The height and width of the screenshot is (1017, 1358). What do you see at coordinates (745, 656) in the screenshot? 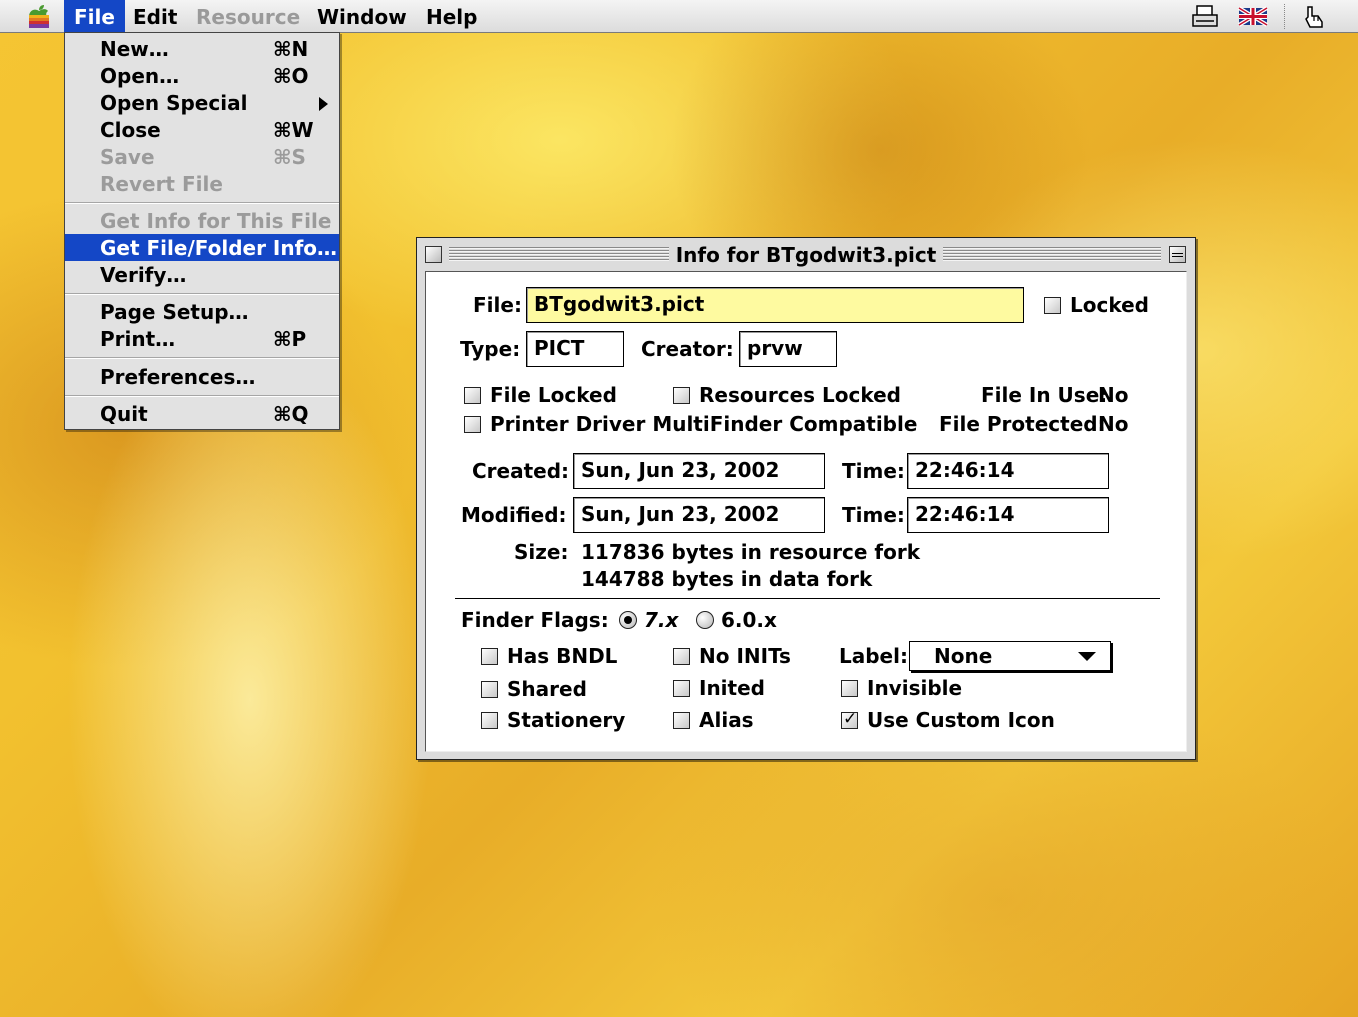
I see `no-inits-label: No INITs` at bounding box center [745, 656].